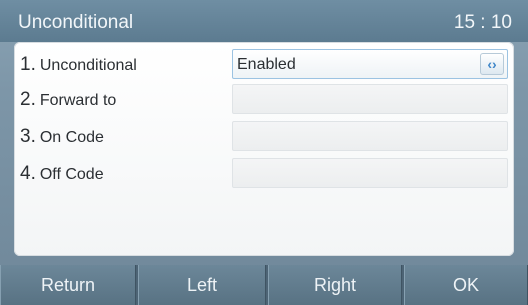  I want to click on left-right-arrows-icon: ‹›, so click(492, 64).